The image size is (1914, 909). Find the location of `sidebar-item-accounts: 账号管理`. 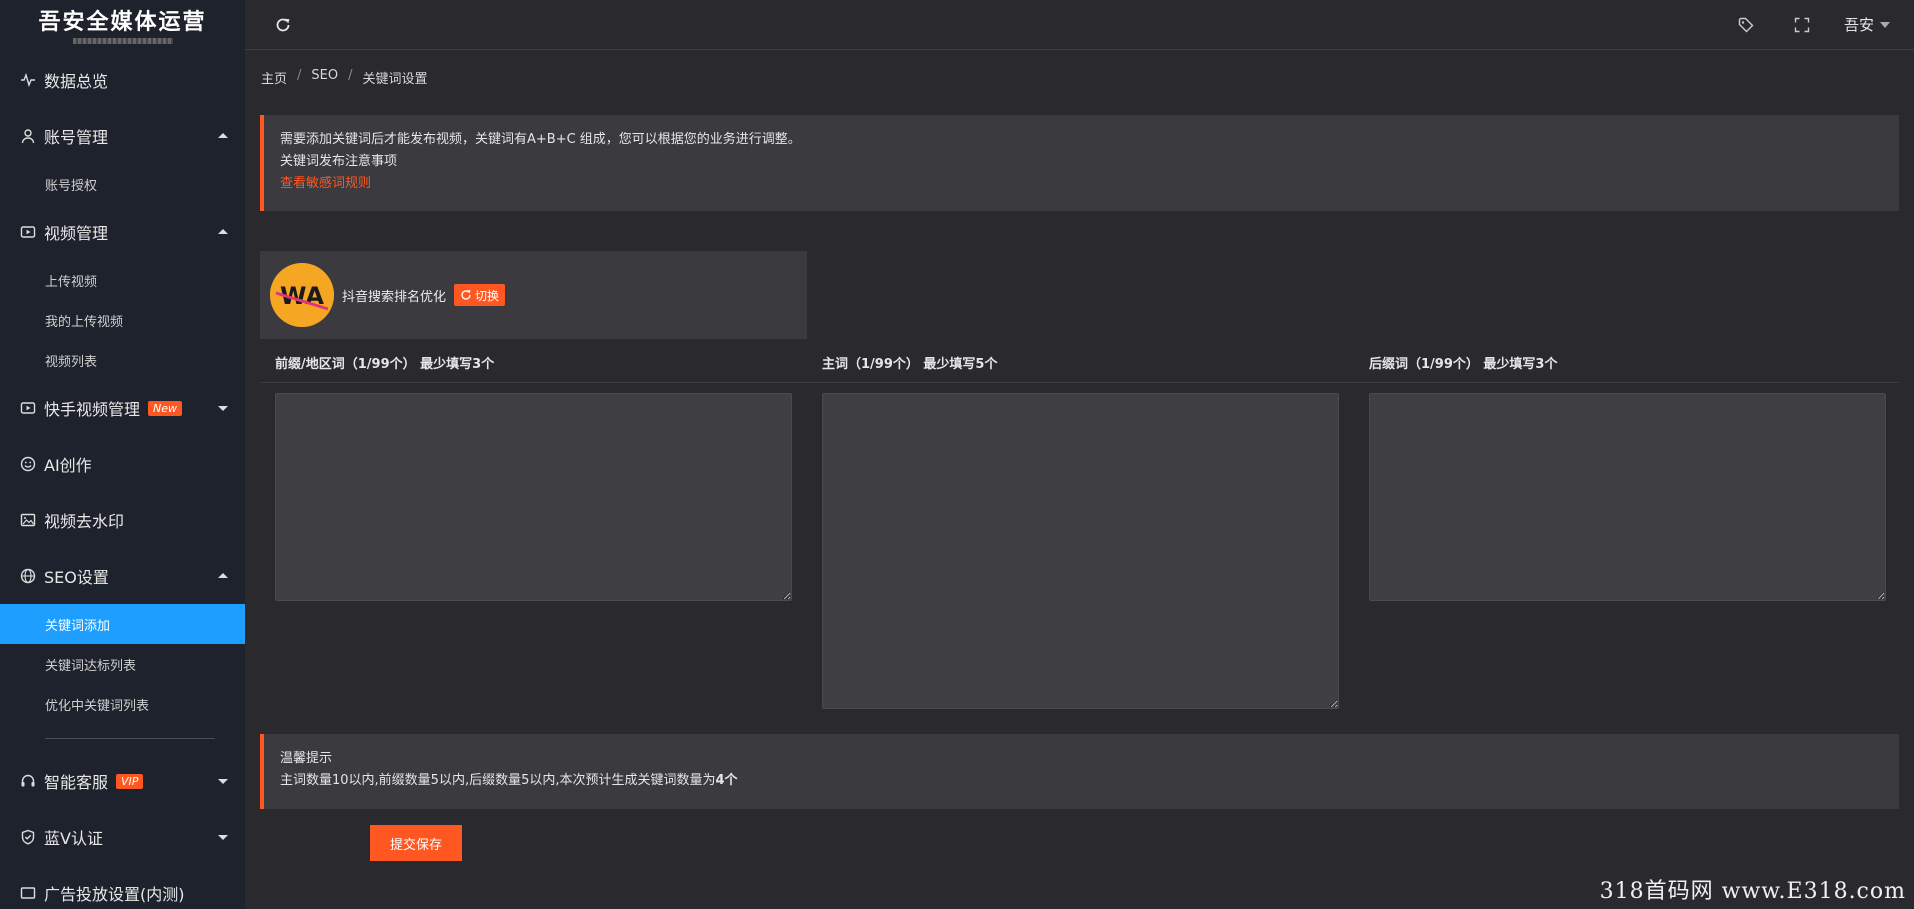

sidebar-item-accounts: 账号管理 is located at coordinates (122, 136).